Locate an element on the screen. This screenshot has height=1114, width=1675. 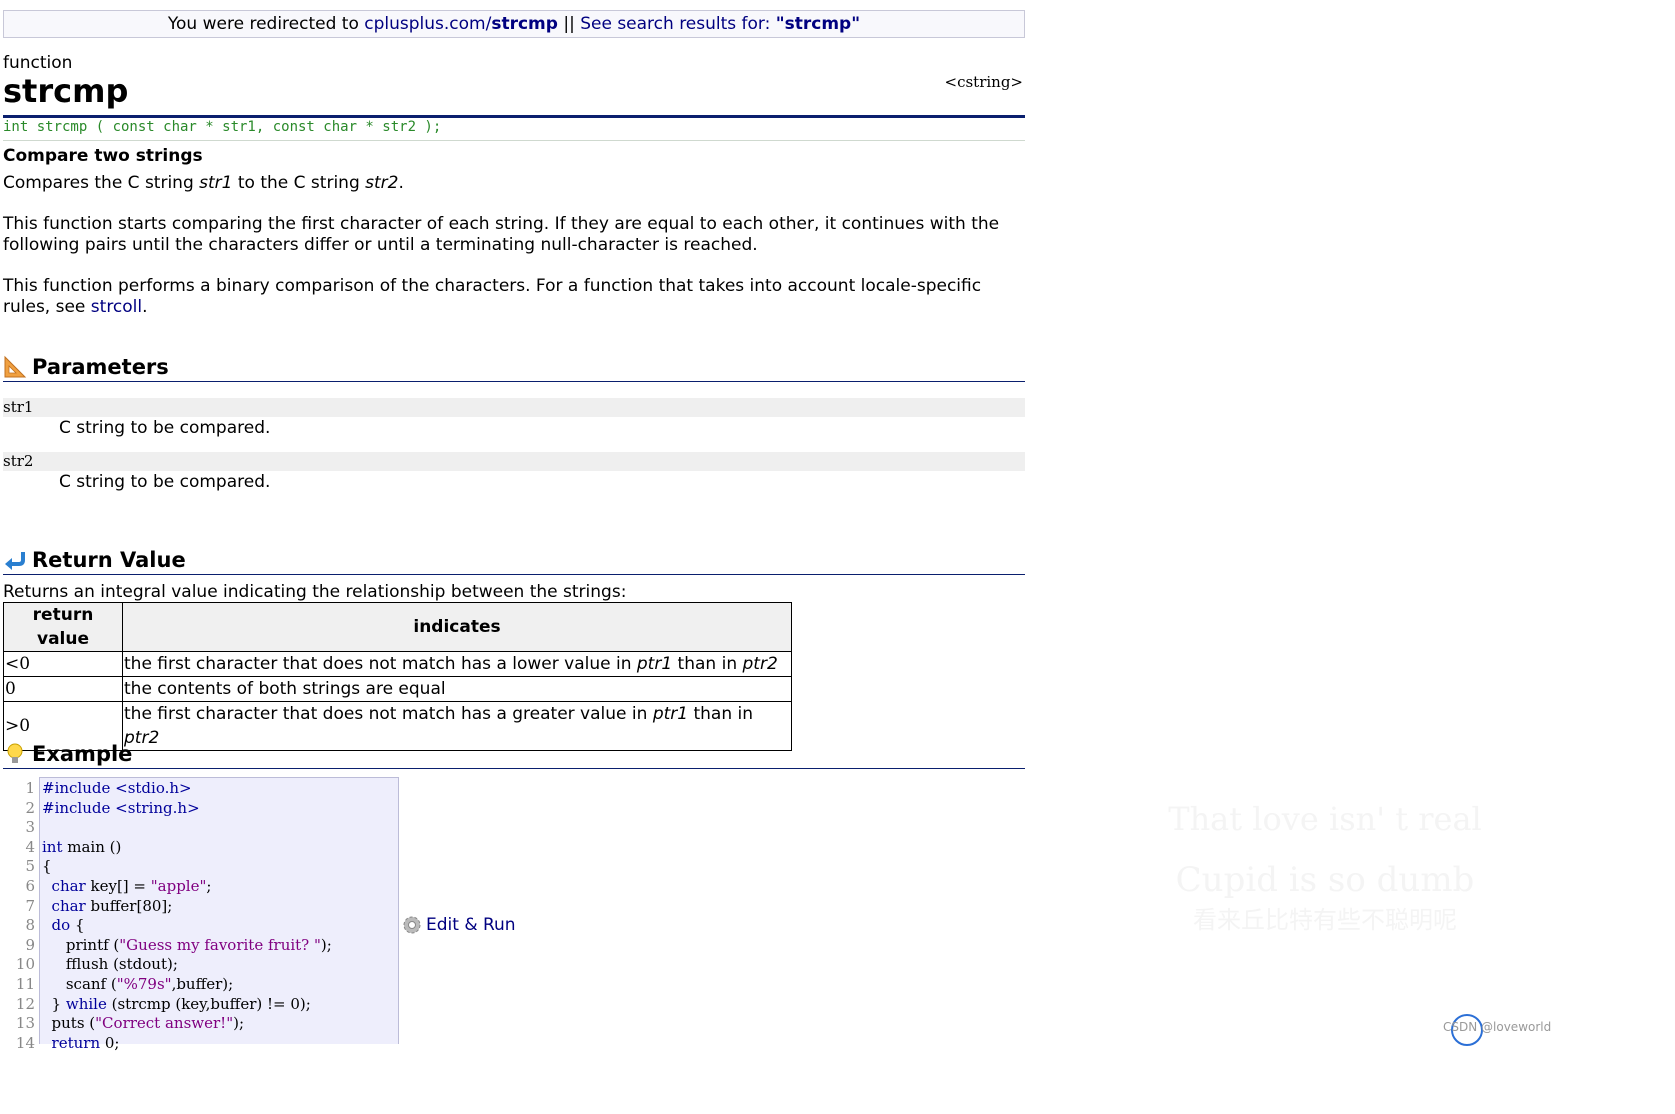
line-number: 3 is located at coordinates (30, 827).